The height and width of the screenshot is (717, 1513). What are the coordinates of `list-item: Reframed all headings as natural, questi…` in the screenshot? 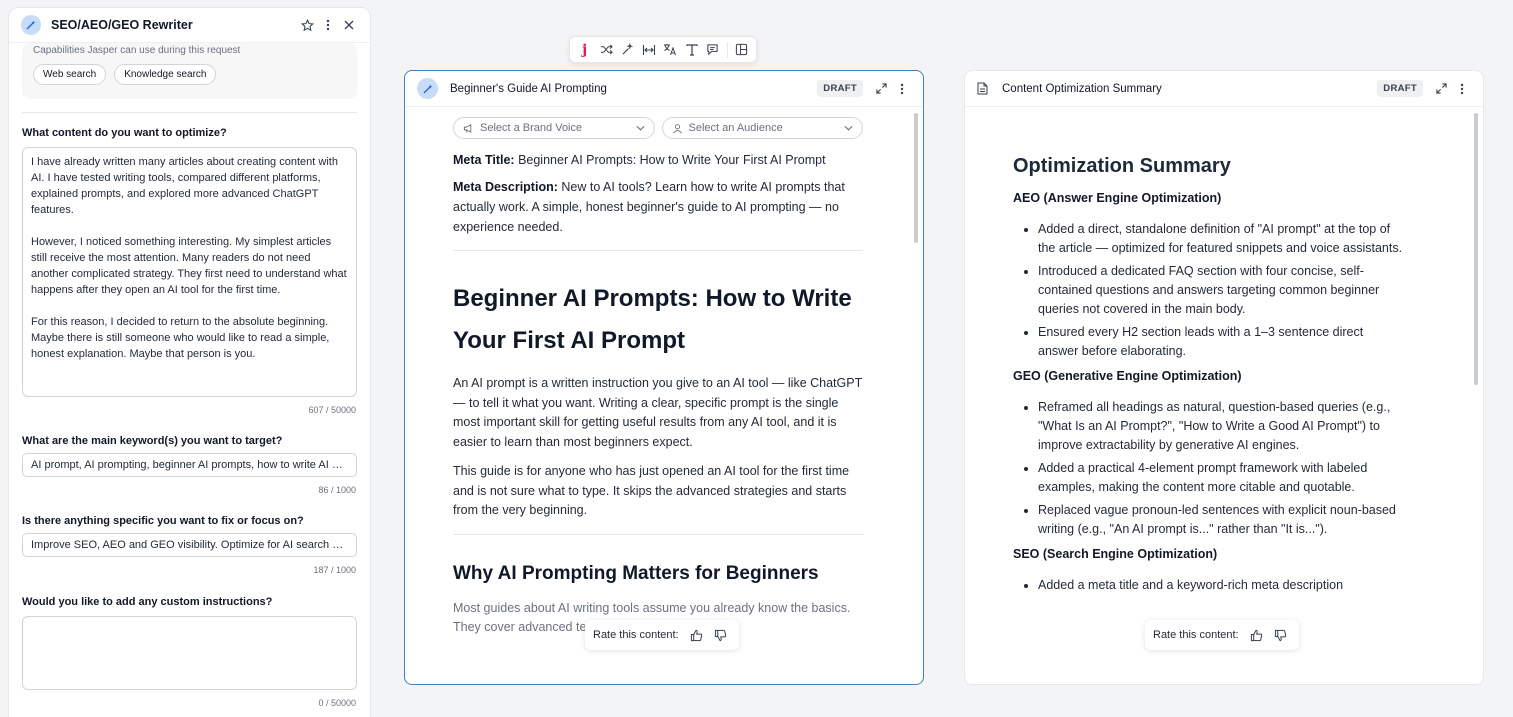 It's located at (1208, 426).